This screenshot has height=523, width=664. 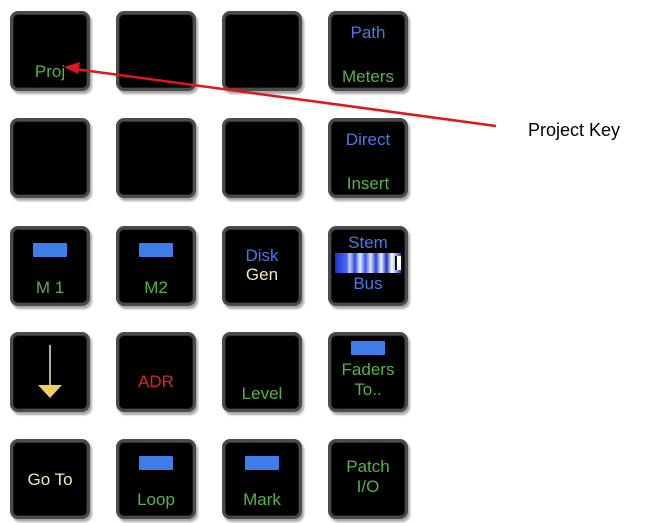 I want to click on project-key-annotation: Project Key, so click(x=574, y=130).